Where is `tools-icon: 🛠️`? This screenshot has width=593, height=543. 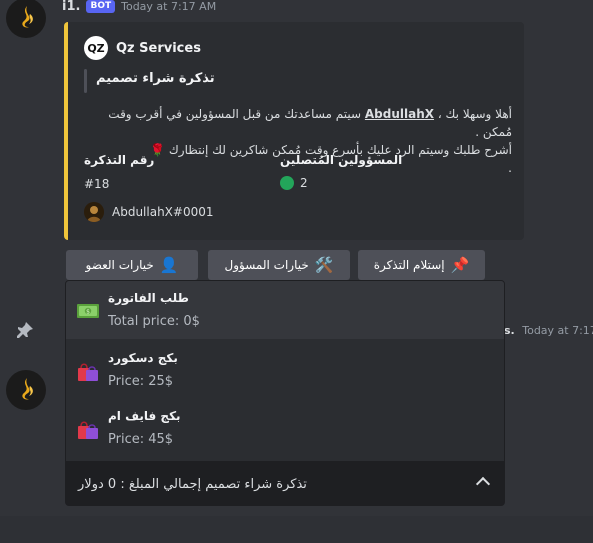
tools-icon: 🛠️ is located at coordinates (324, 265).